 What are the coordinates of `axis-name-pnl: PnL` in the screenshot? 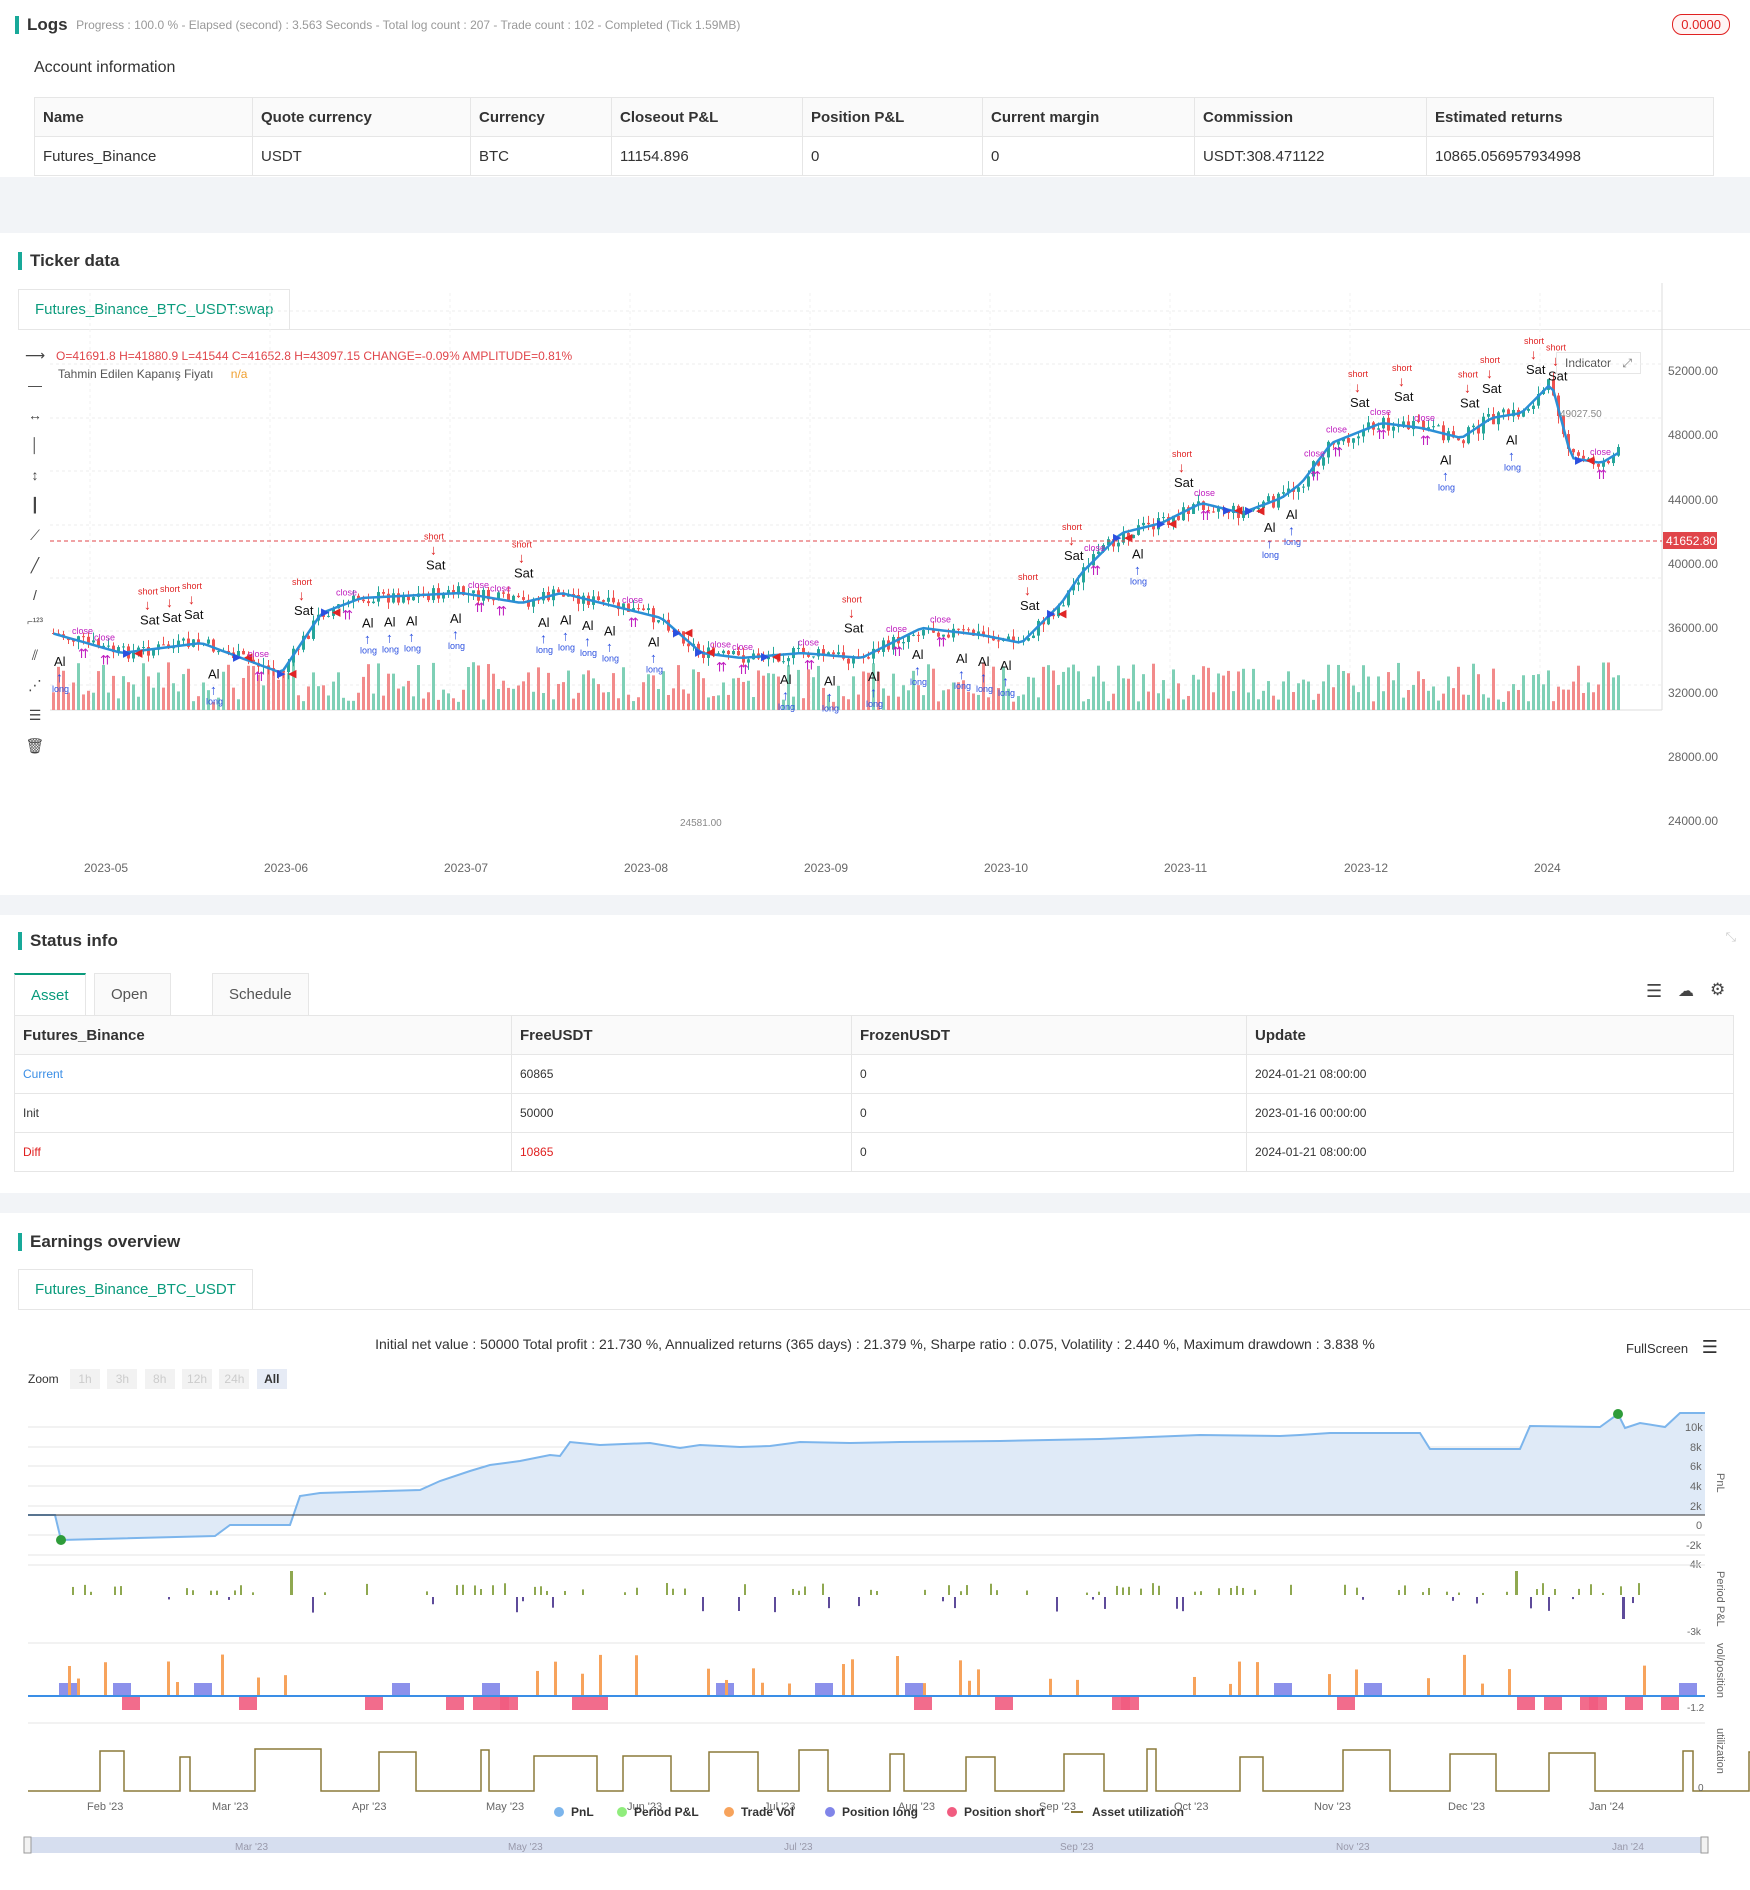 It's located at (1720, 1483).